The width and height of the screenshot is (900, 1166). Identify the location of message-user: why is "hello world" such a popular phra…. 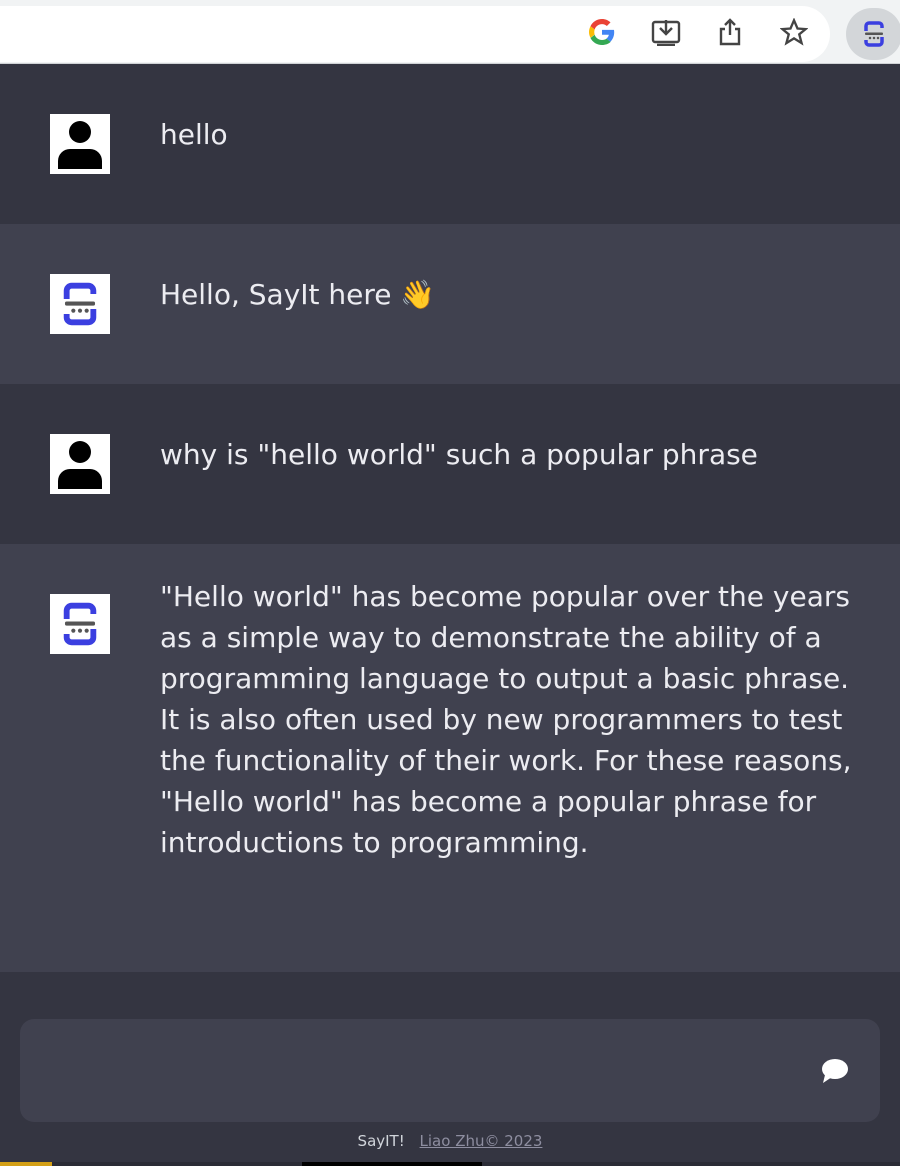
(450, 464).